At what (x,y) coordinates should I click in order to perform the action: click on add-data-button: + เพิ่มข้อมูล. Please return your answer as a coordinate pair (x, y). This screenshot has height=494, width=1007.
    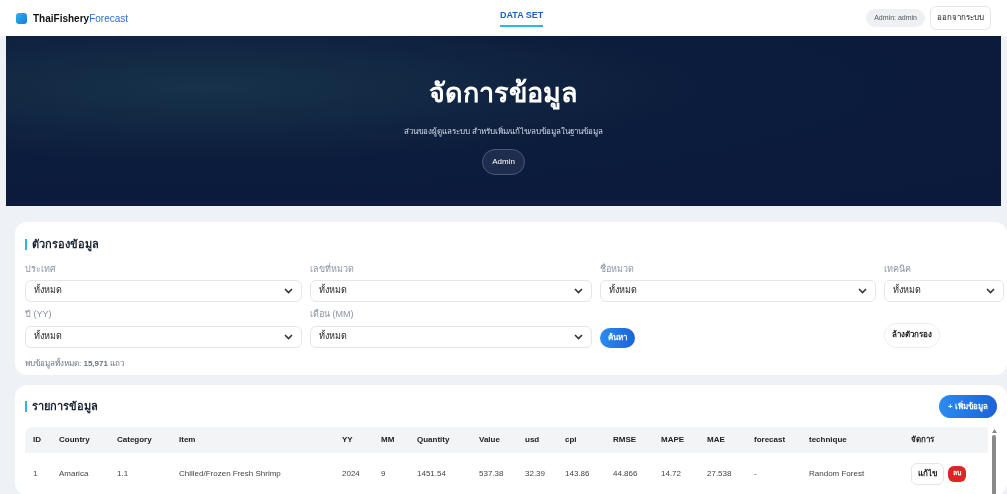
    Looking at the image, I should click on (968, 406).